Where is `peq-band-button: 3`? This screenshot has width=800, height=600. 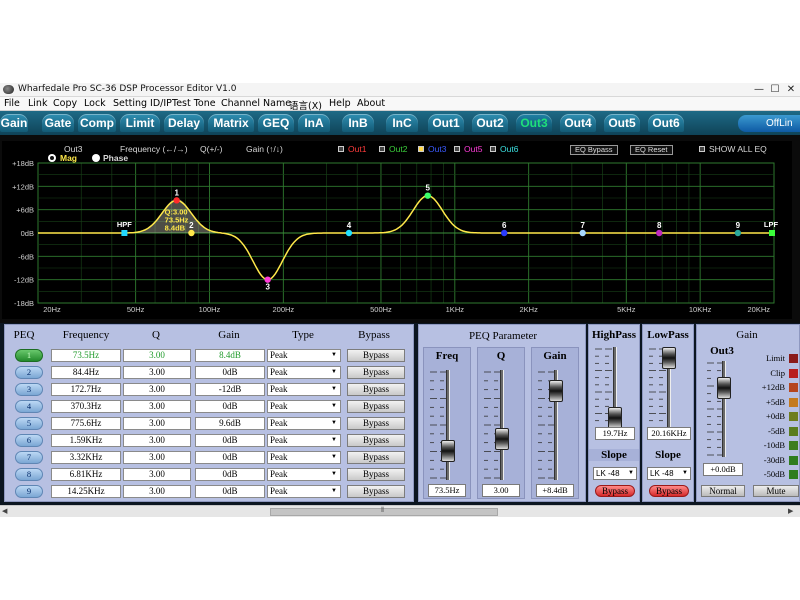 peq-band-button: 3 is located at coordinates (29, 389).